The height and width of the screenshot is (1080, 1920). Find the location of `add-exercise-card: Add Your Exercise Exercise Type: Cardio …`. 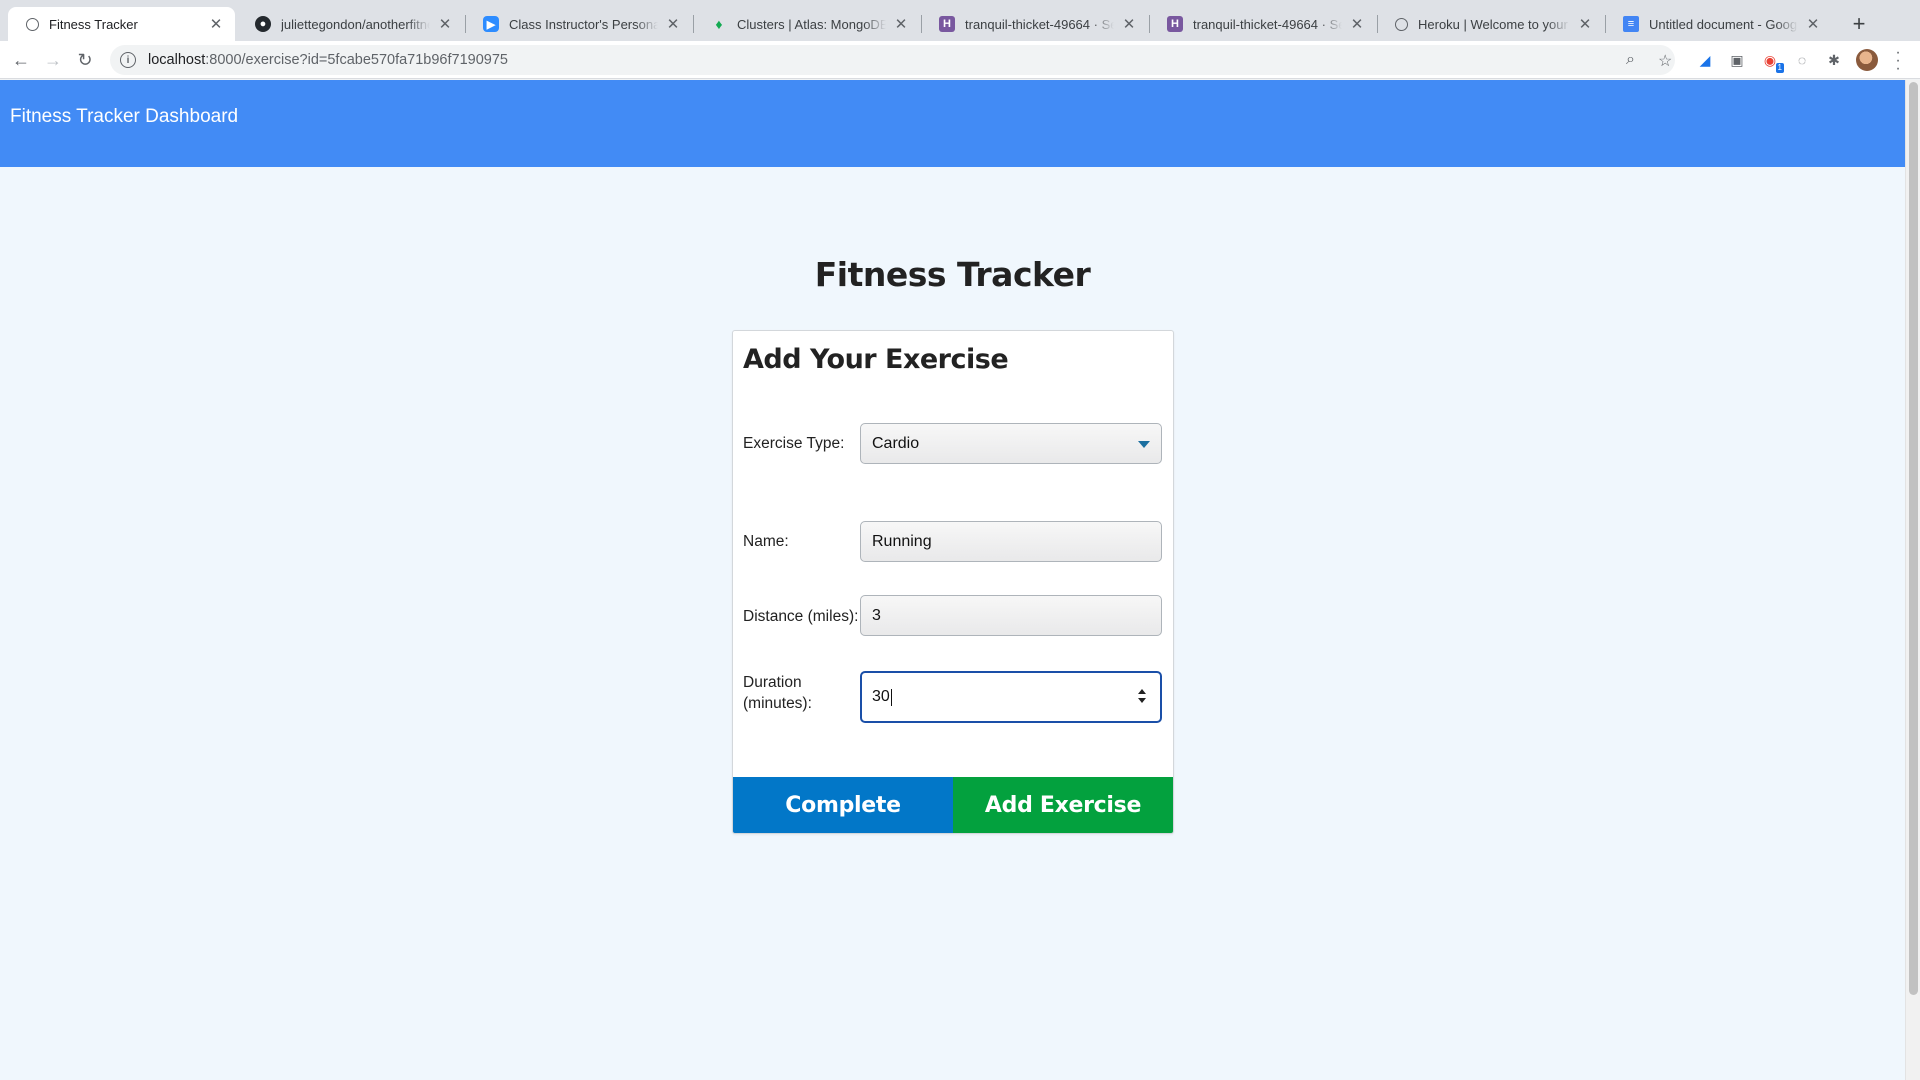

add-exercise-card: Add Your Exercise Exercise Type: Cardio … is located at coordinates (953, 582).